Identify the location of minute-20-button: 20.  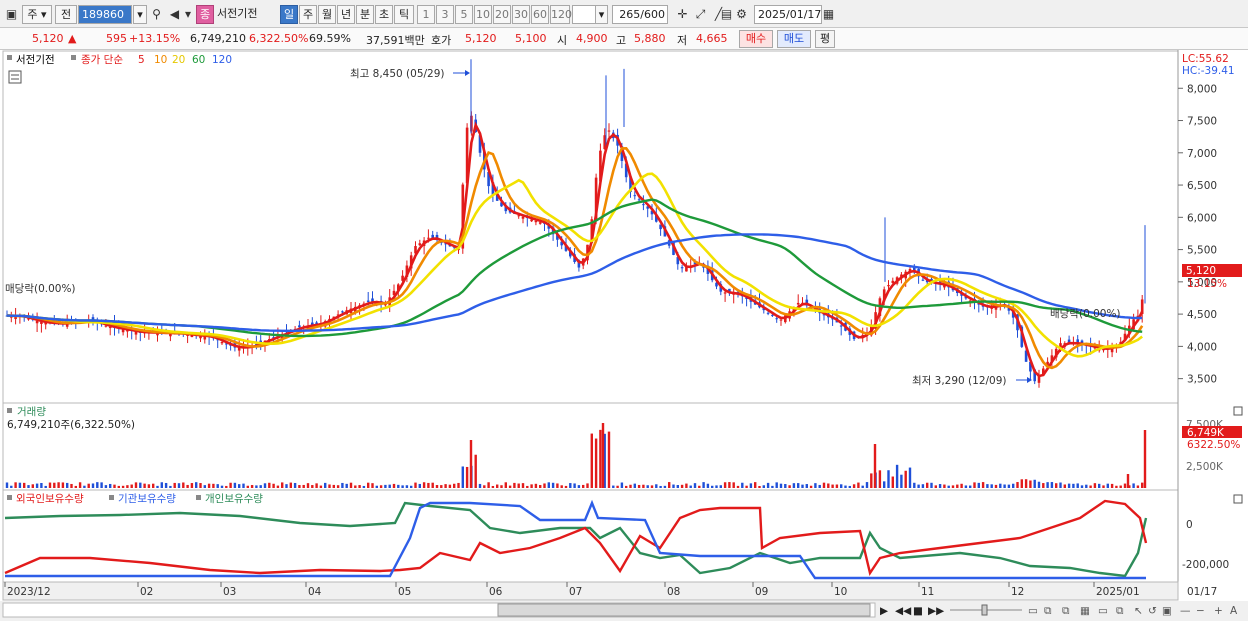
(502, 14).